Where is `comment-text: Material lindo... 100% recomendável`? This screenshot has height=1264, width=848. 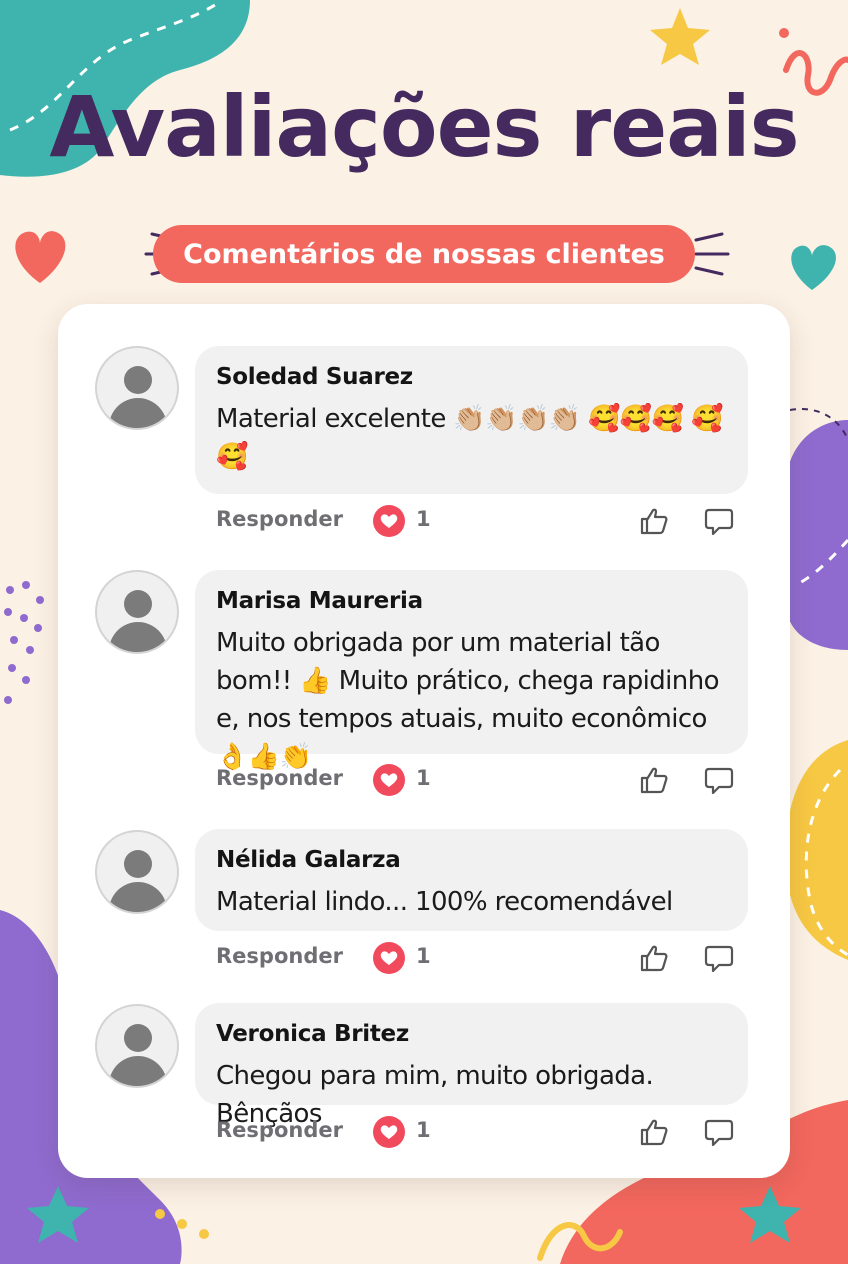 comment-text: Material lindo... 100% recomendável is located at coordinates (444, 902).